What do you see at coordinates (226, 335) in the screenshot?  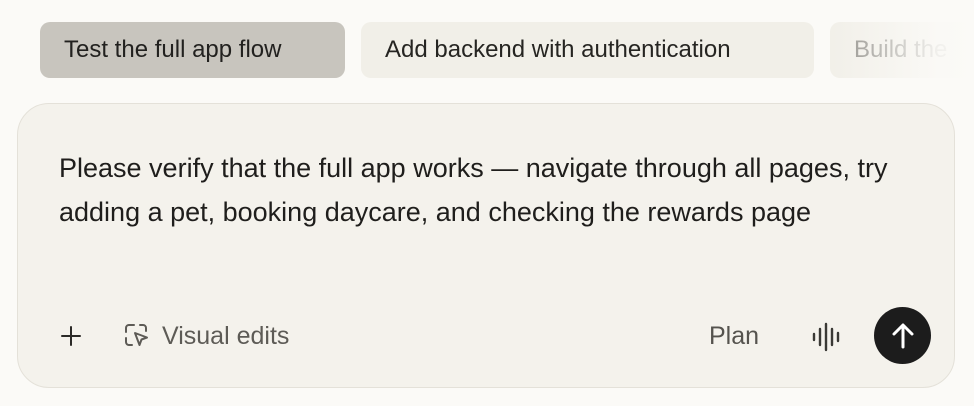 I see `visual-edits-label: Visual edits` at bounding box center [226, 335].